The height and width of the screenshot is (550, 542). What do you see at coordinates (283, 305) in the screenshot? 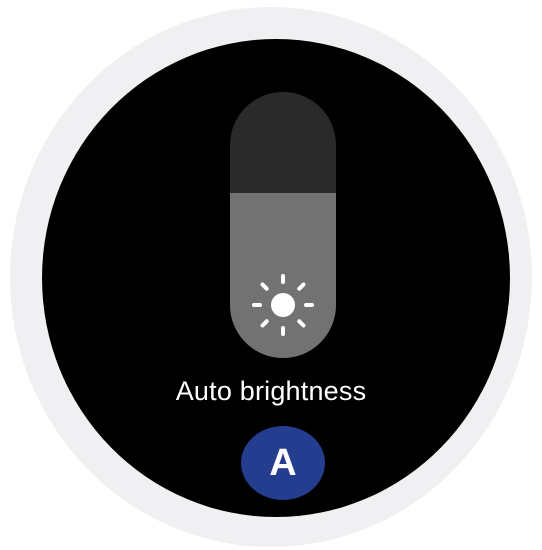
I see `sun-icon` at bounding box center [283, 305].